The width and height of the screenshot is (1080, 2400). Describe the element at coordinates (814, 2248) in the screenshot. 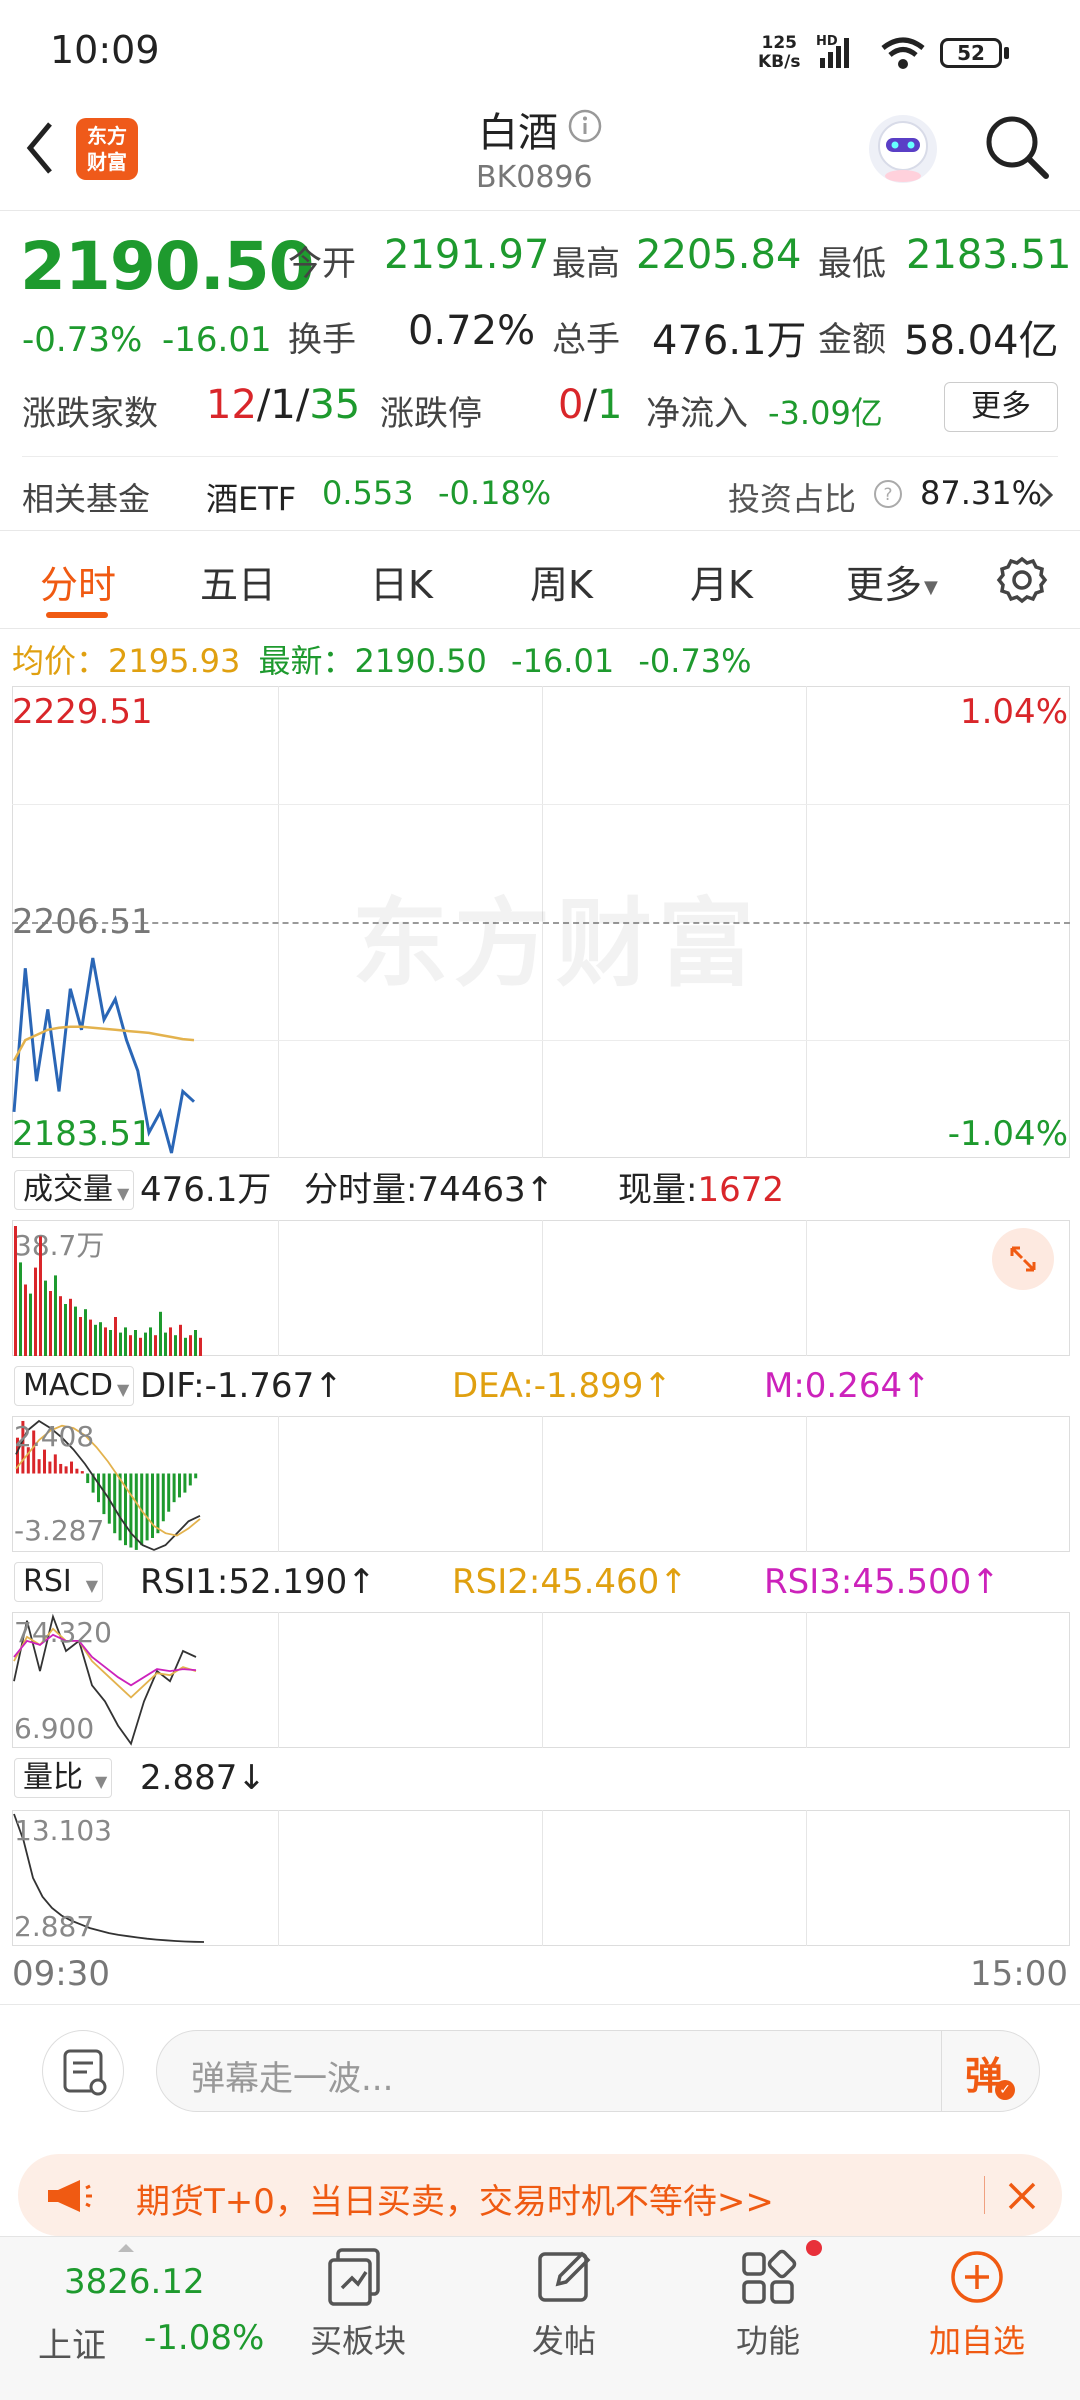

I see `notification-dot` at that location.